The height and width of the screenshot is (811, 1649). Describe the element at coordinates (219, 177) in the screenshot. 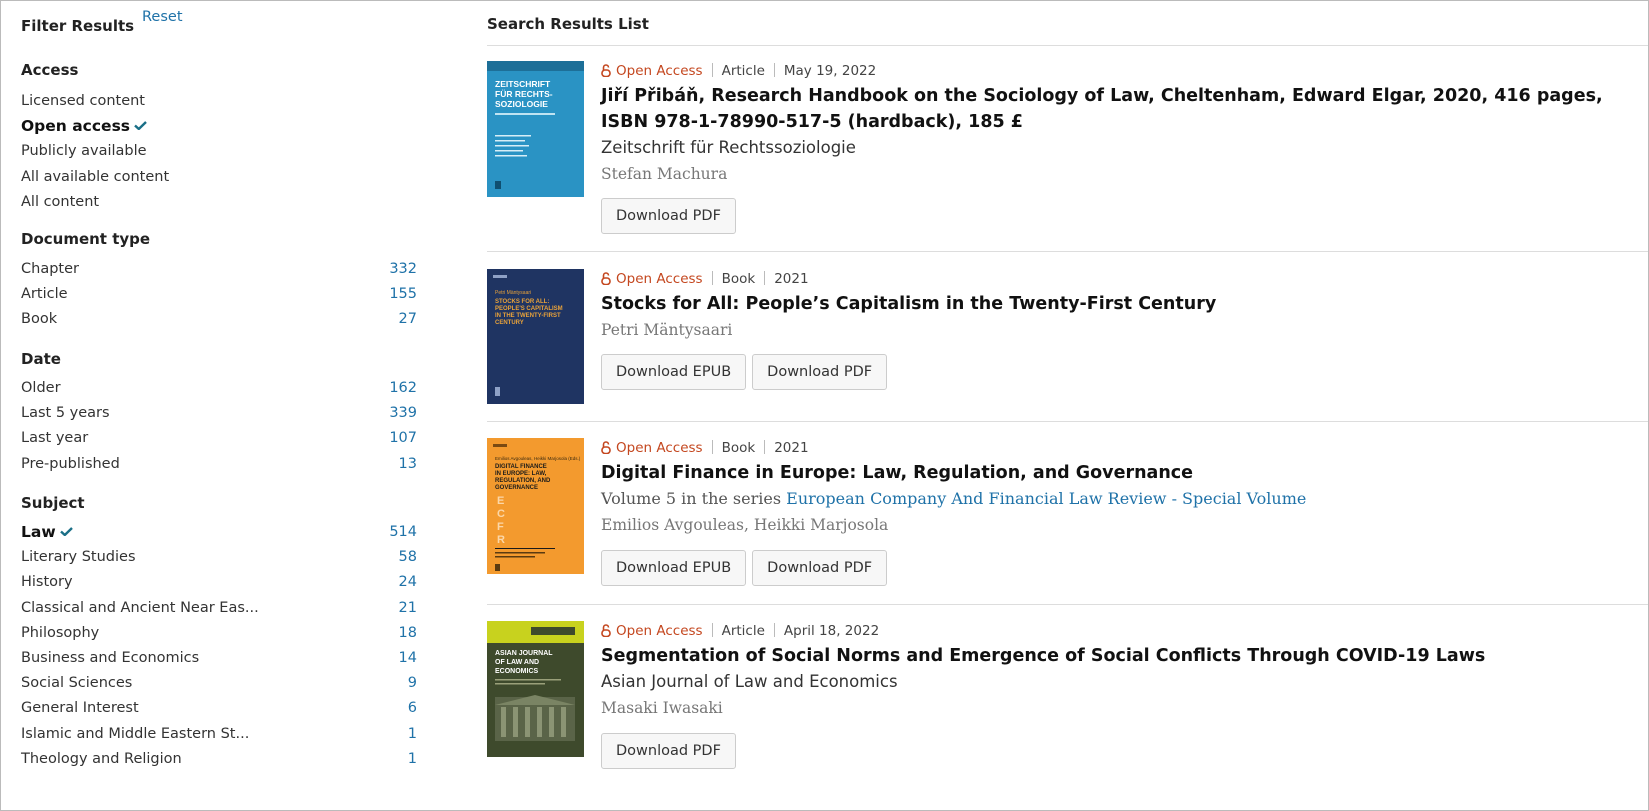

I see `access-option: All available content` at that location.